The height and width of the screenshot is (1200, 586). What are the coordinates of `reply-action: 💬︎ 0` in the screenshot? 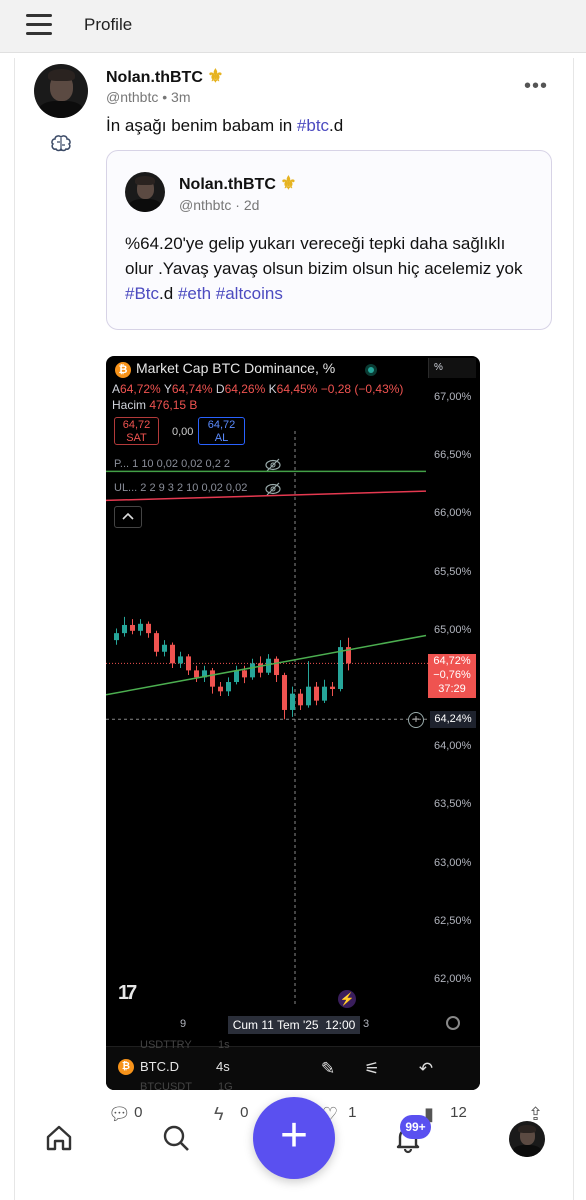 It's located at (125, 1114).